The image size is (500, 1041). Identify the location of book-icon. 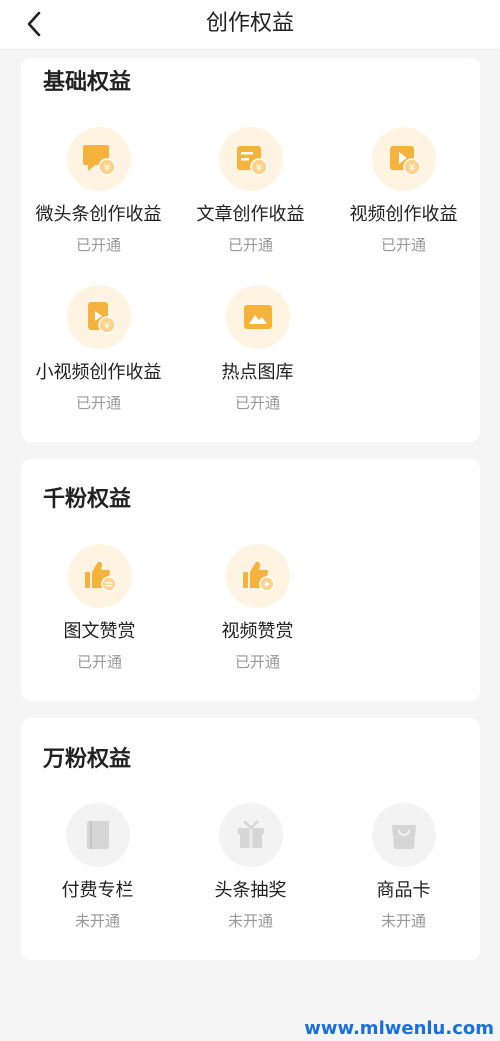
(97, 835).